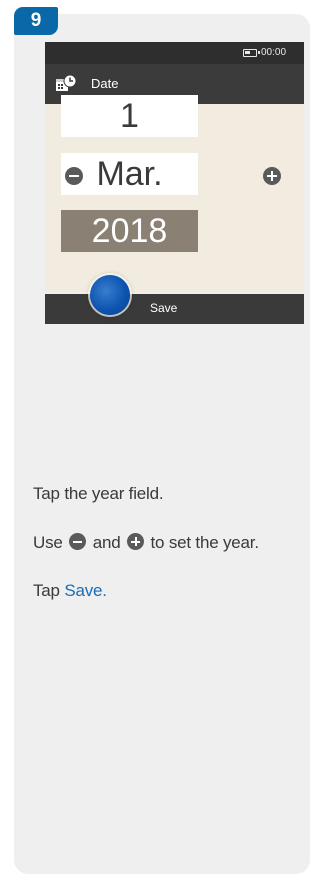  What do you see at coordinates (85, 590) in the screenshot?
I see `save-link: Save.` at bounding box center [85, 590].